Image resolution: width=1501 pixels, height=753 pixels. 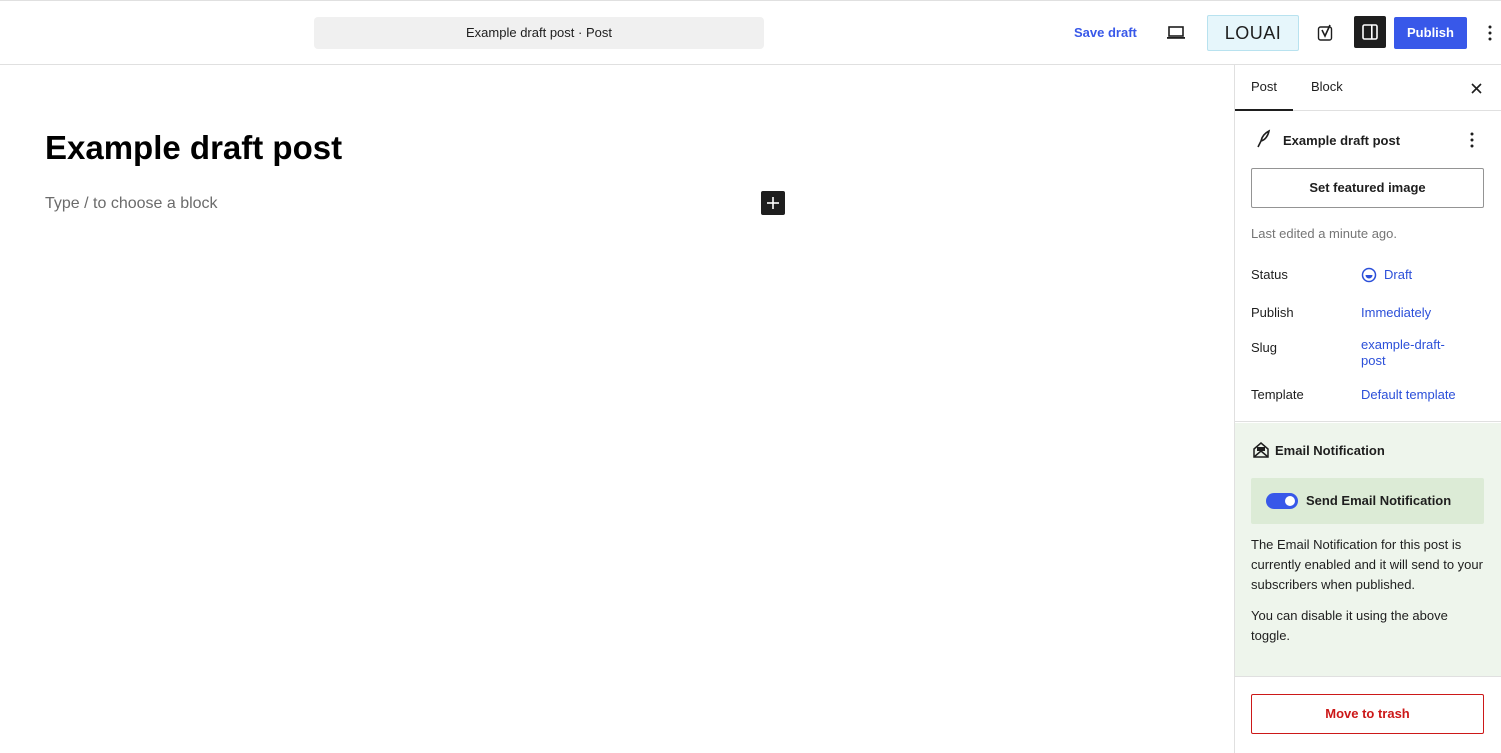 What do you see at coordinates (1264, 88) in the screenshot?
I see `tab-post: Post` at bounding box center [1264, 88].